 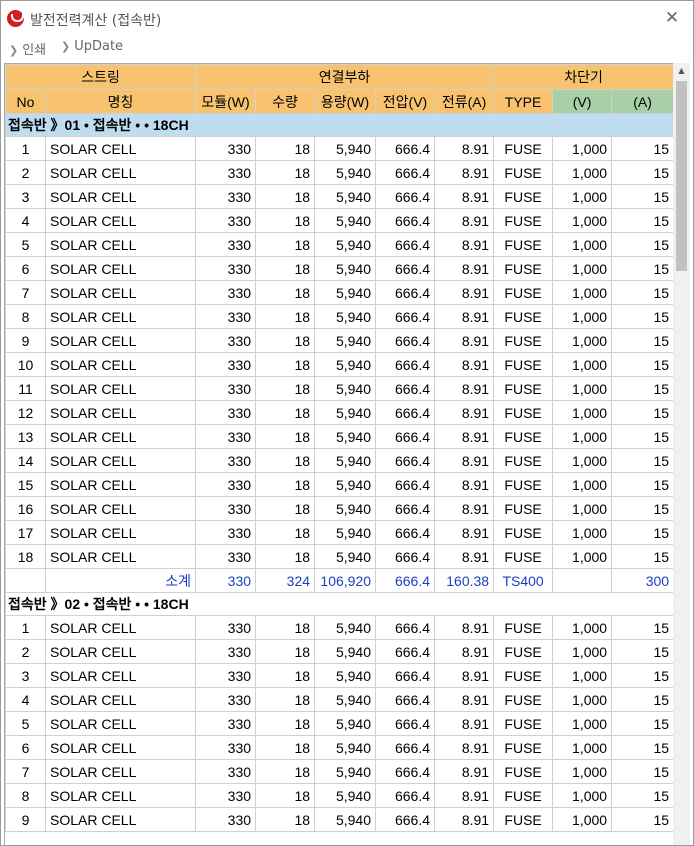 What do you see at coordinates (120, 101) in the screenshot?
I see `column-header-name: 명칭` at bounding box center [120, 101].